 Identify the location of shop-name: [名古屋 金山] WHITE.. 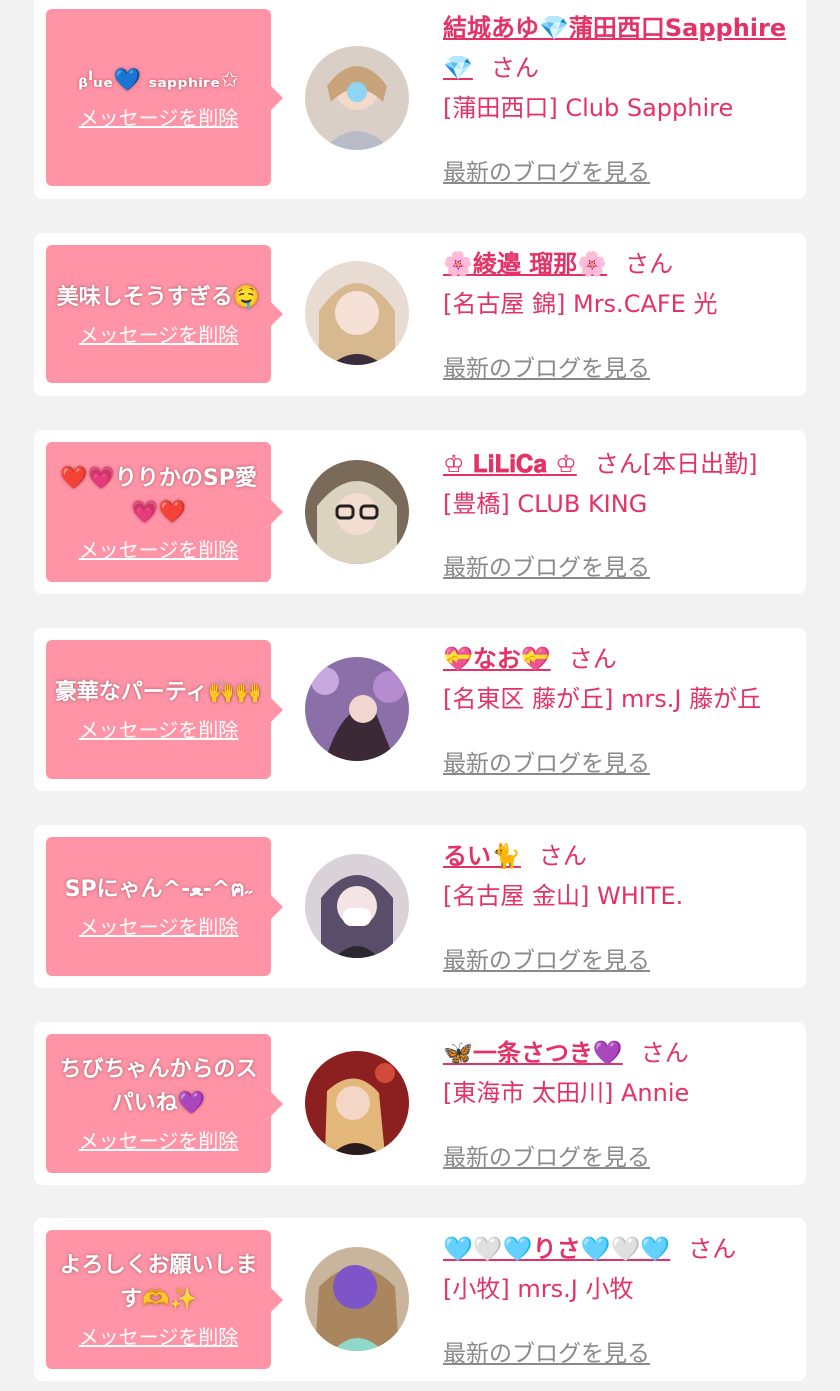
(563, 896).